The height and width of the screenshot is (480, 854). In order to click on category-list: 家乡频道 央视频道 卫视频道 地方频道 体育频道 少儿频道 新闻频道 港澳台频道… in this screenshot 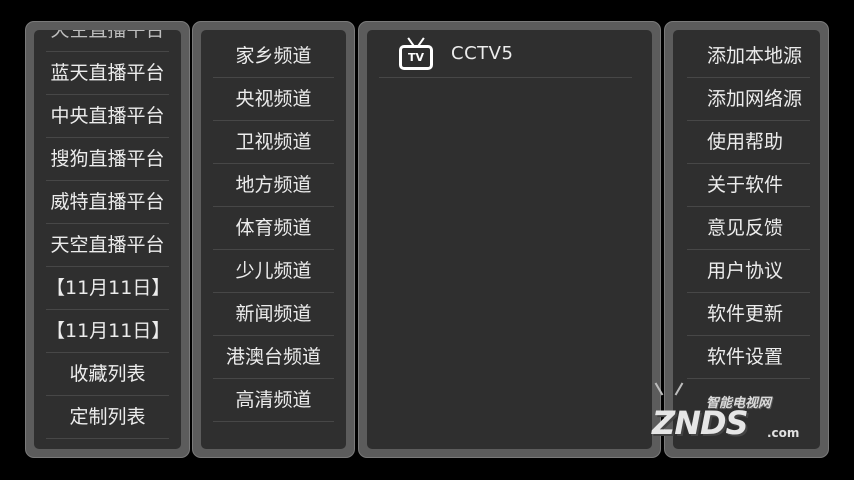, I will do `click(273, 242)`.